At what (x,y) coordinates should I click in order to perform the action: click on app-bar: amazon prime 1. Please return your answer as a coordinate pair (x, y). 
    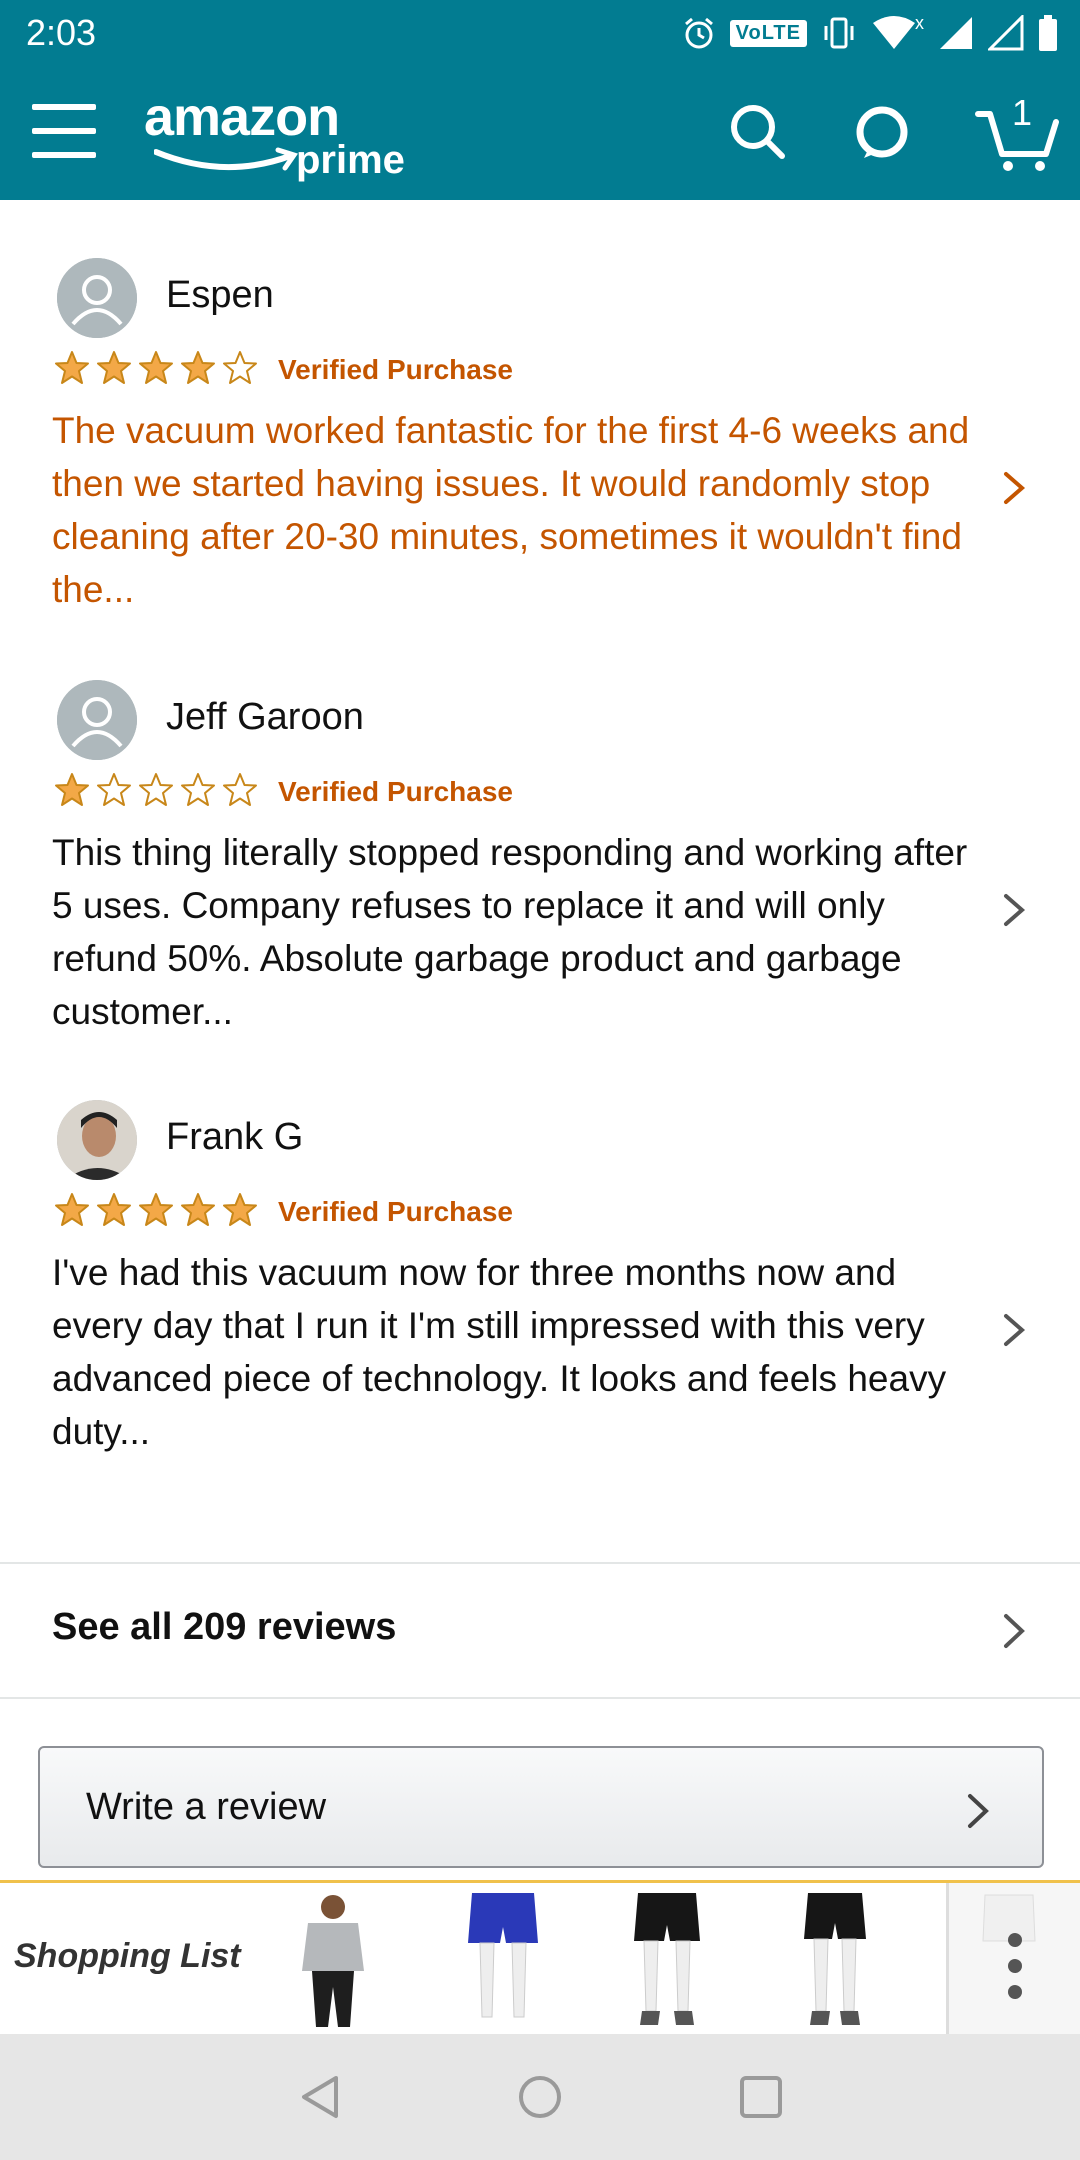
    Looking at the image, I should click on (540, 133).